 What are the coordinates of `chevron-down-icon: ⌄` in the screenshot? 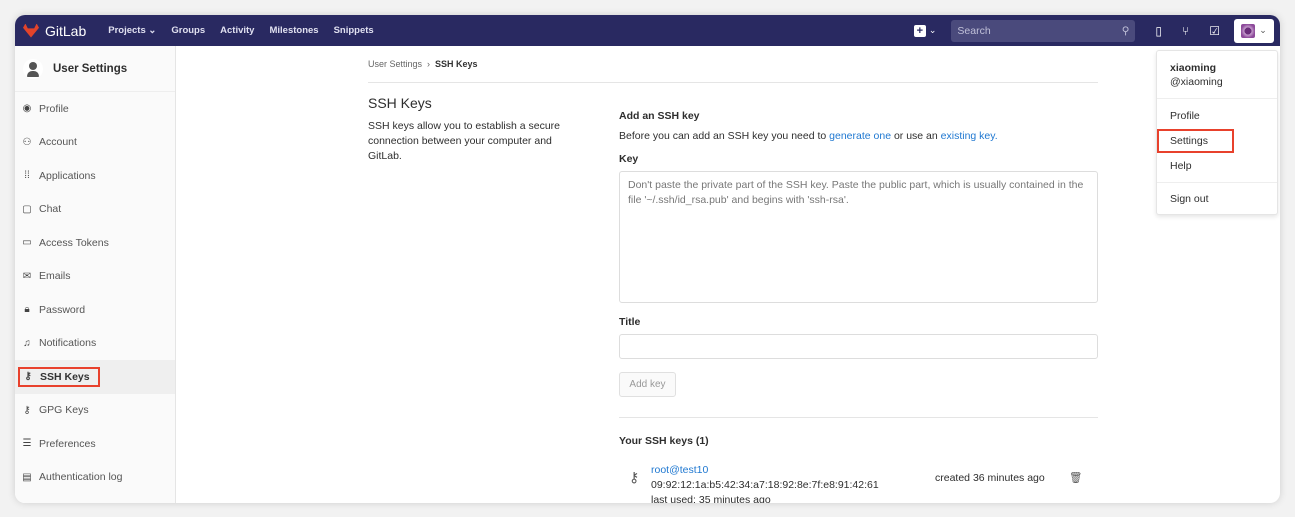 It's located at (932, 30).